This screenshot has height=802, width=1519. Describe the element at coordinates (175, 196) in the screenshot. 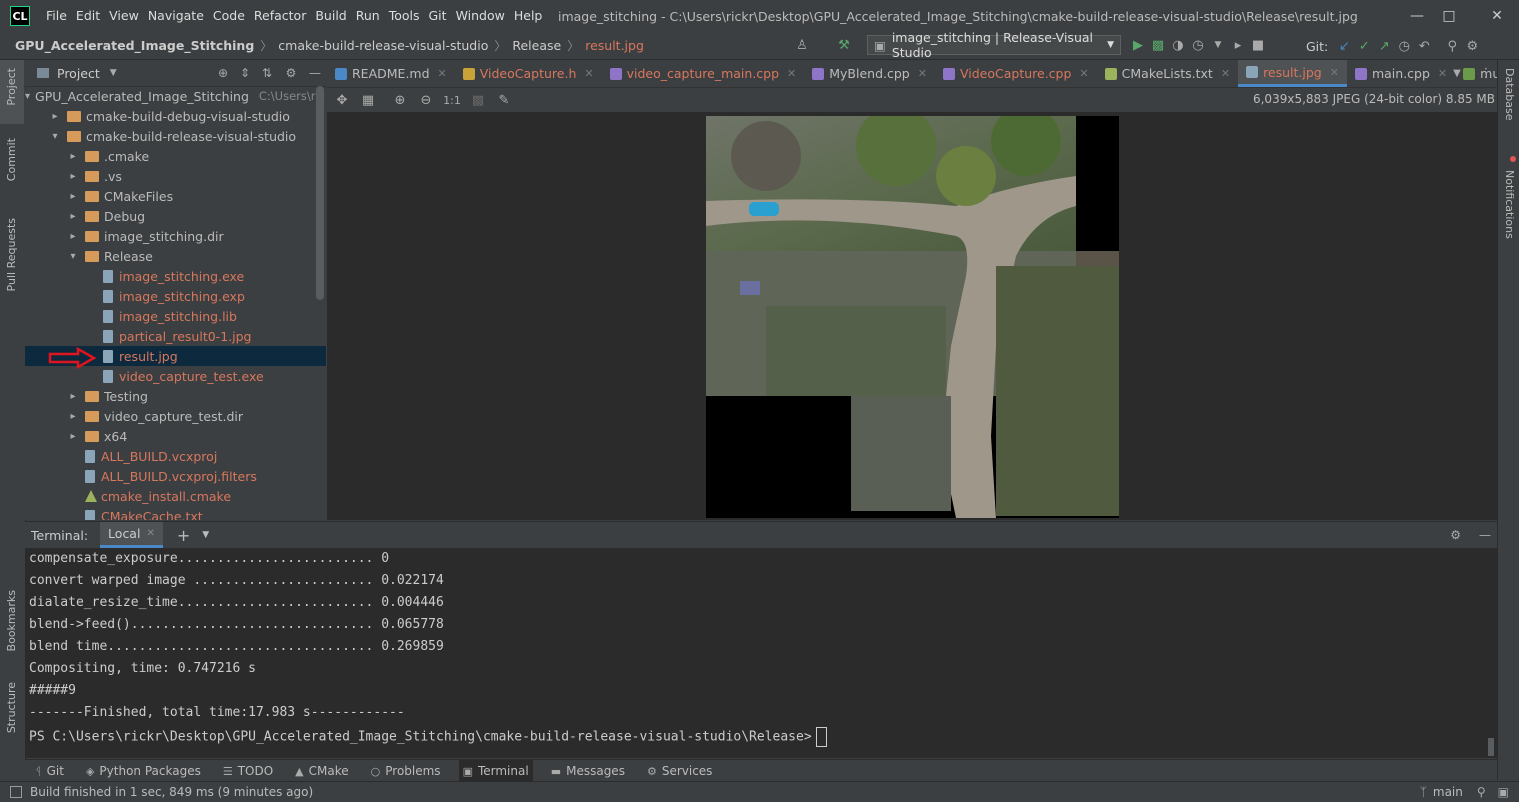

I see `tree-folder-item: ▸ CMakeFiles` at that location.